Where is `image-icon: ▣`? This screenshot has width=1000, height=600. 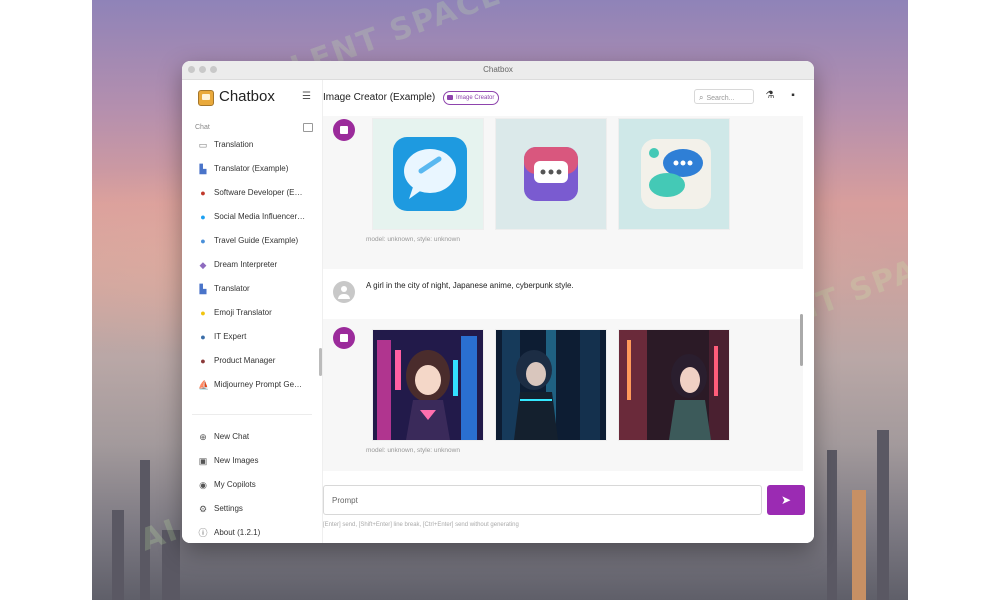
image-icon: ▣ is located at coordinates (203, 461).